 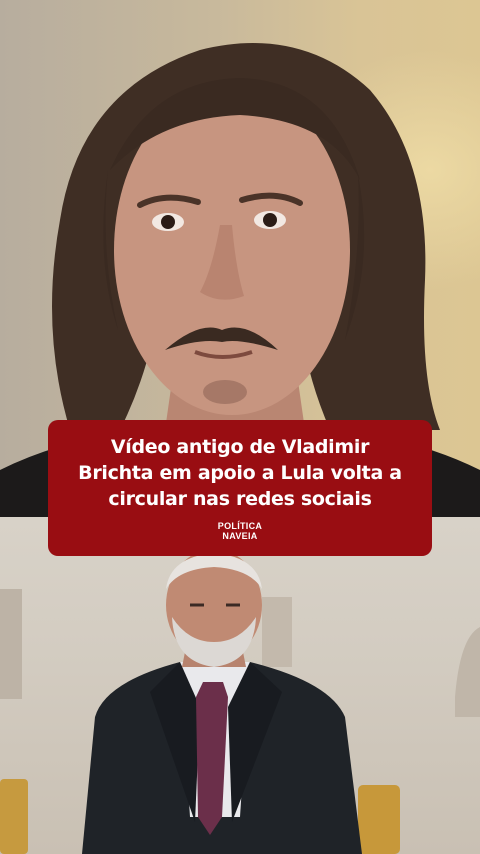 I want to click on headline-line-1: Vídeo antigo de Vladimir, so click(x=240, y=447).